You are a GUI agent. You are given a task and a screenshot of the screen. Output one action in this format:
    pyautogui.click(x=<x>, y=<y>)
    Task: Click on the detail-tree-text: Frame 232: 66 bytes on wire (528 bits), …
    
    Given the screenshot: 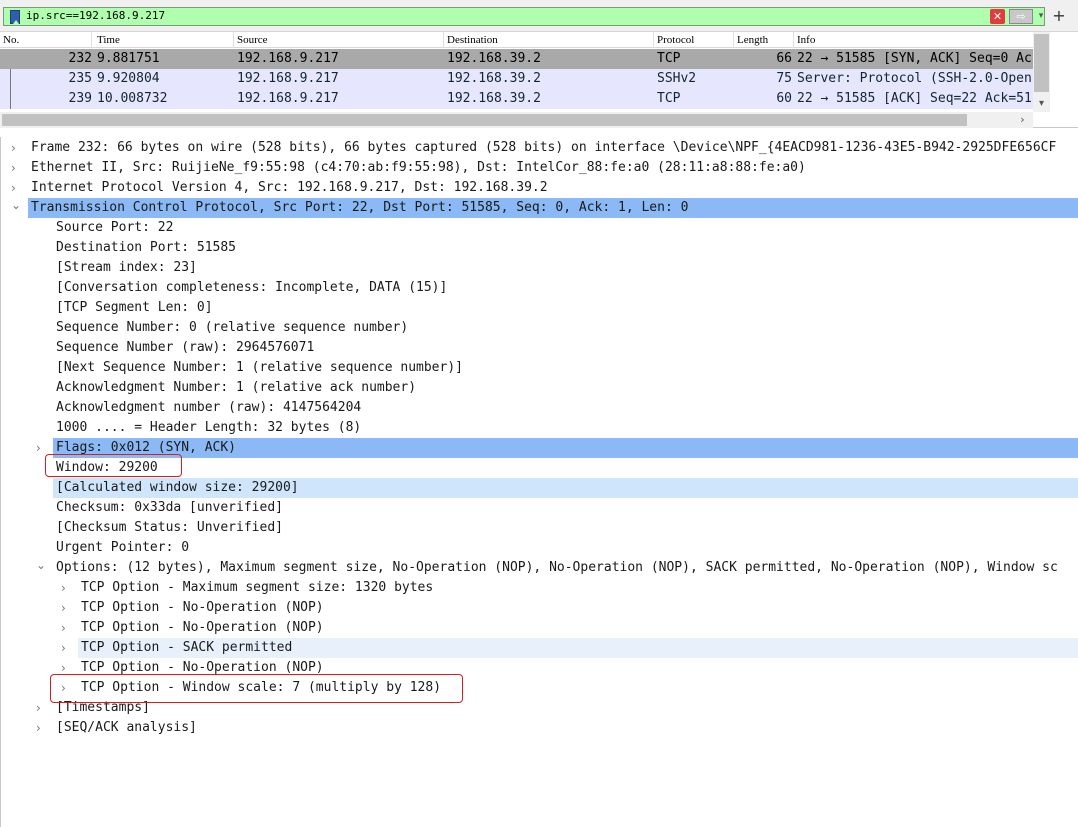 What is the action you would take?
    pyautogui.click(x=544, y=147)
    